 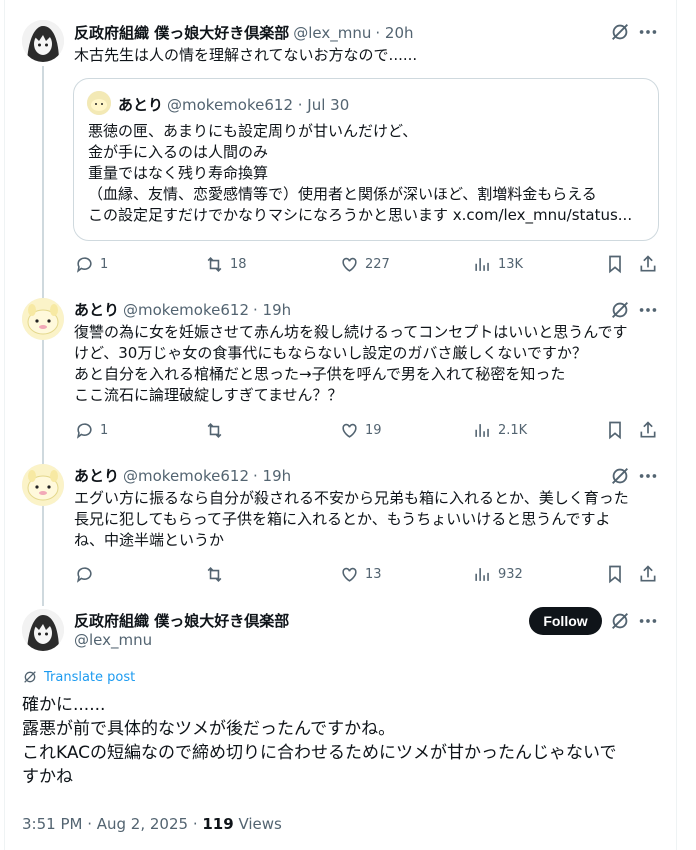 I want to click on quote-header: あとり @mokemoke612 · Jul 30, so click(x=233, y=104).